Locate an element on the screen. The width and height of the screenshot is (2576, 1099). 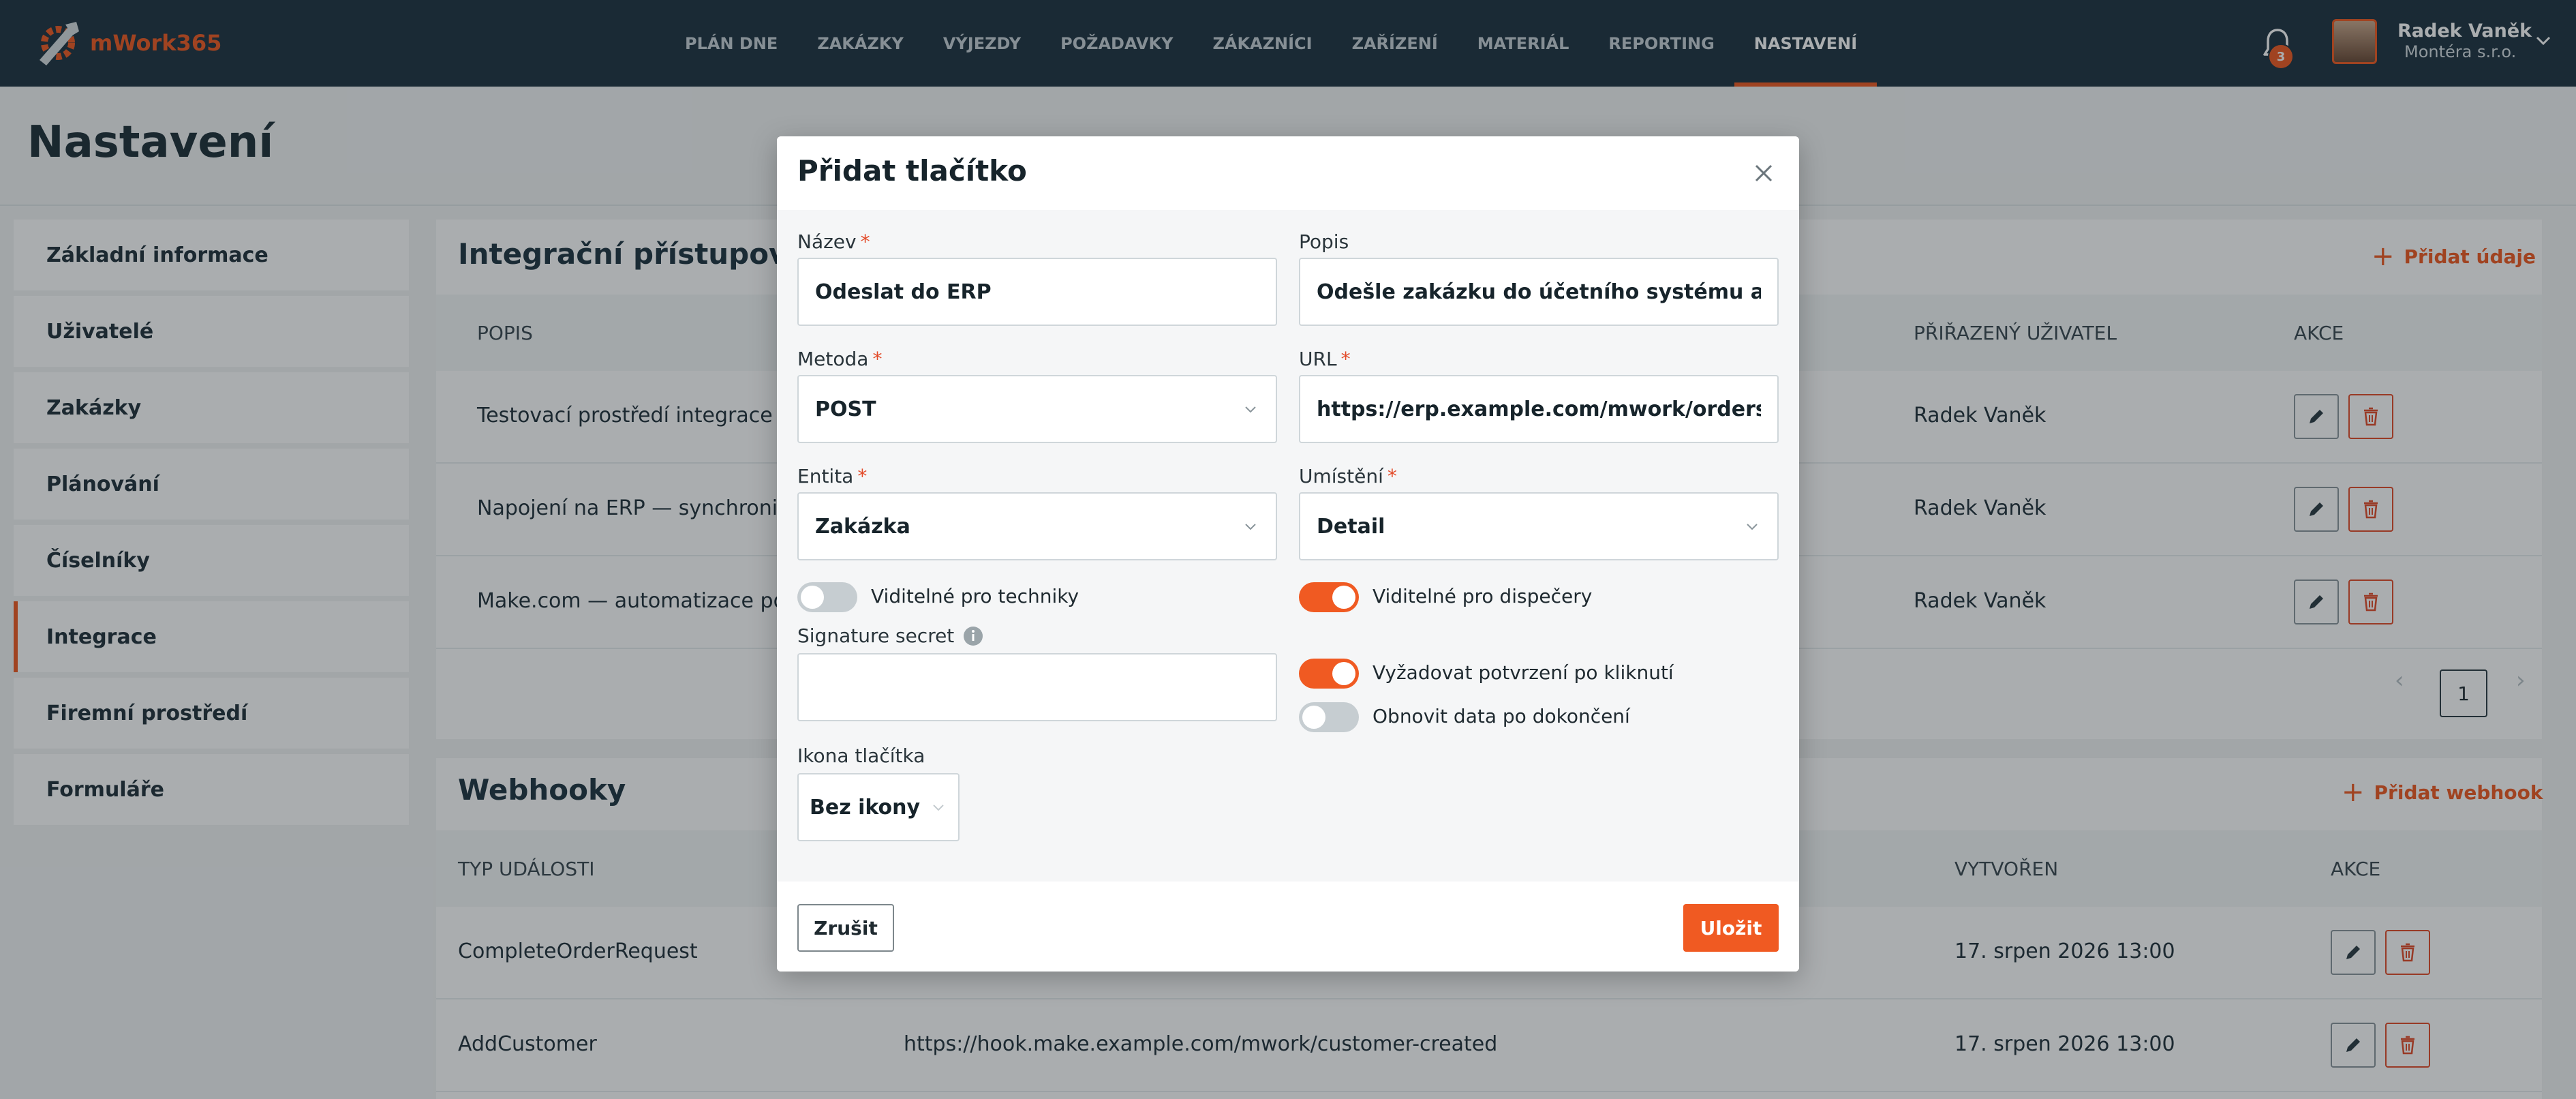
toggle-visible-technicians-label: Viditelné pro techniky is located at coordinates (975, 596).